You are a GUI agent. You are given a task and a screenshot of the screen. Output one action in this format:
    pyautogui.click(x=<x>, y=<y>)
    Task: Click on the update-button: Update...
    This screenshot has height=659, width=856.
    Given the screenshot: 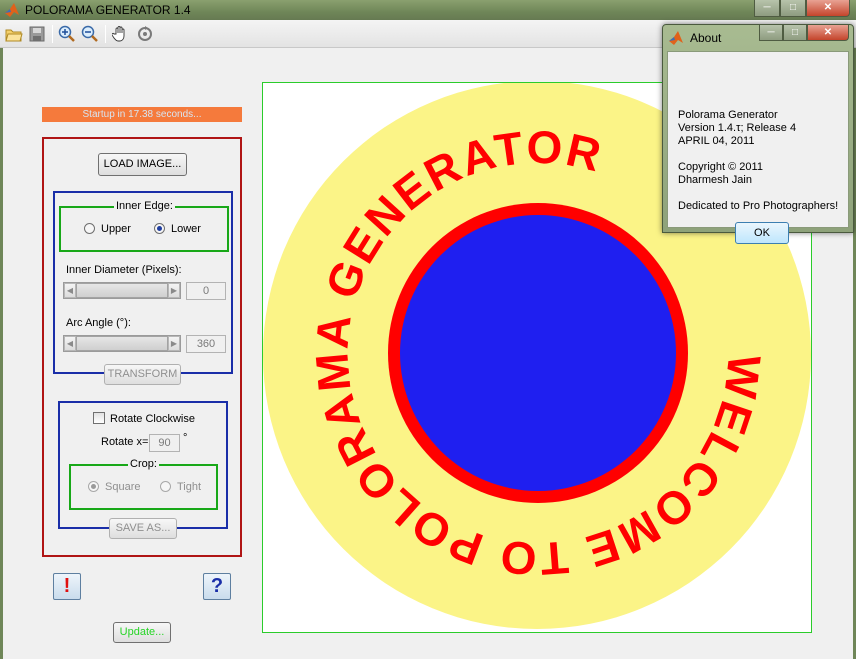 What is the action you would take?
    pyautogui.click(x=142, y=632)
    